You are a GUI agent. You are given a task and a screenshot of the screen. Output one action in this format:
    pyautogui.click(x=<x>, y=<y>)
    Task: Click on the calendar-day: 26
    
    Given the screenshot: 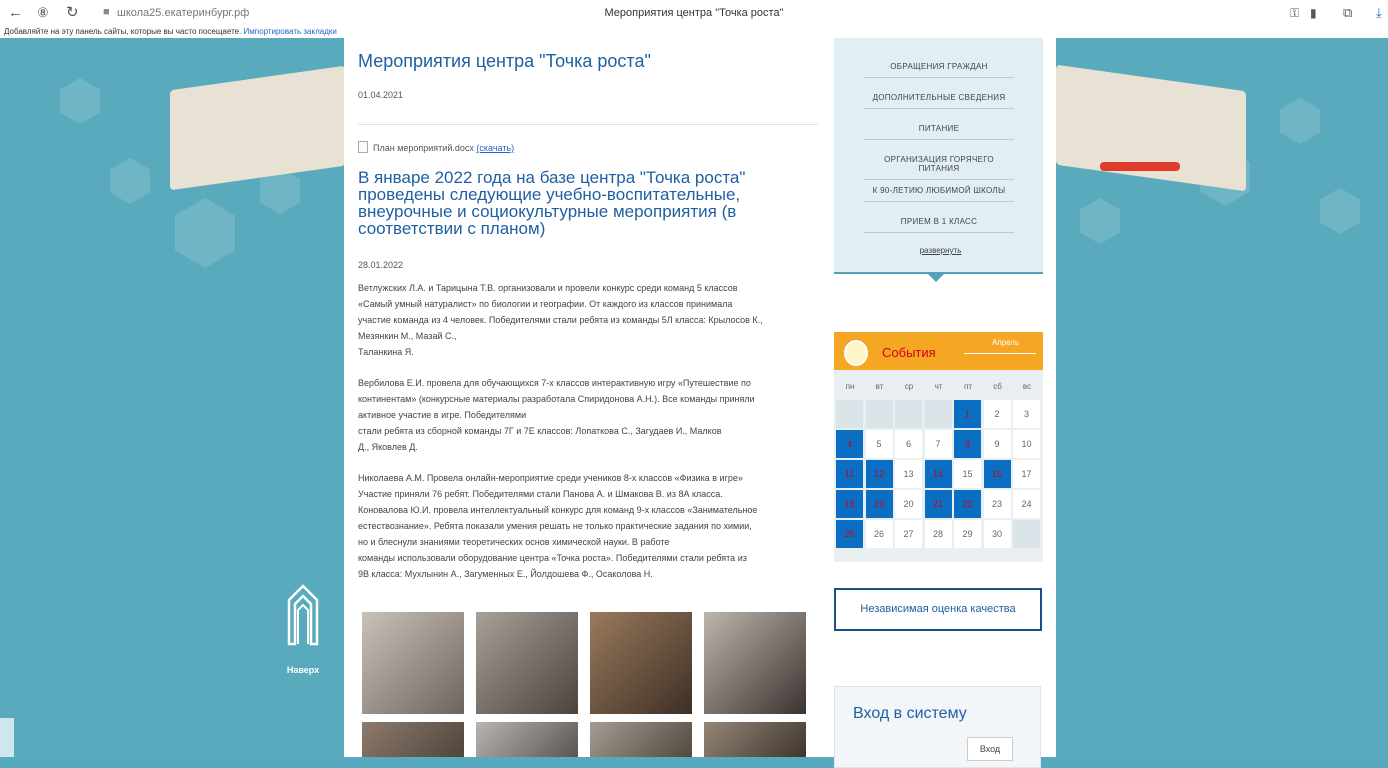 What is the action you would take?
    pyautogui.click(x=879, y=534)
    